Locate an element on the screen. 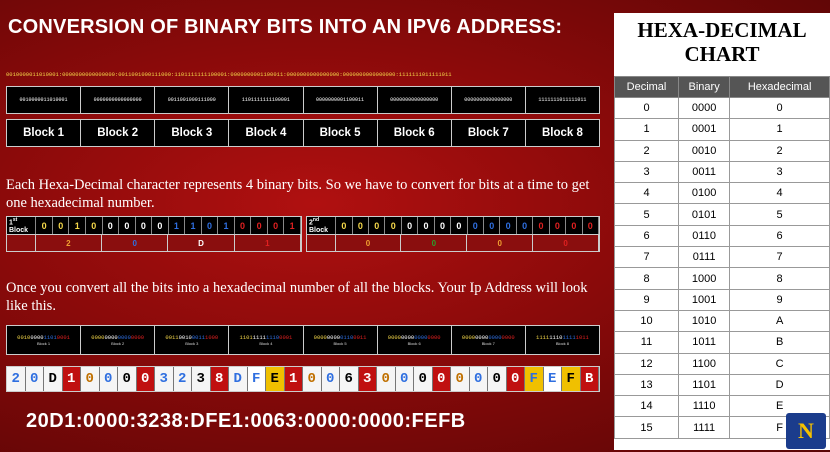 The image size is (830, 452). hex-characters-row: 20D100003238DFE1006300000000FEFB is located at coordinates (303, 379).